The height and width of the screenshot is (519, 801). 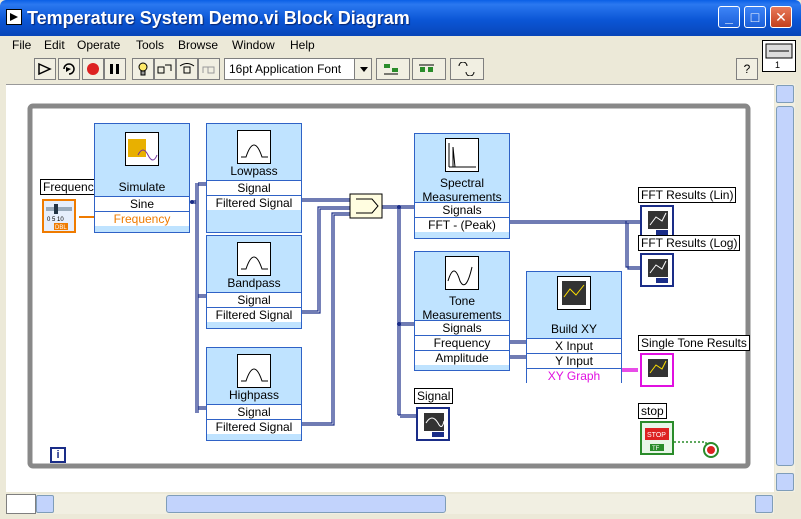 What do you see at coordinates (292, 69) in the screenshot?
I see `font-select: 16pt Application Font` at bounding box center [292, 69].